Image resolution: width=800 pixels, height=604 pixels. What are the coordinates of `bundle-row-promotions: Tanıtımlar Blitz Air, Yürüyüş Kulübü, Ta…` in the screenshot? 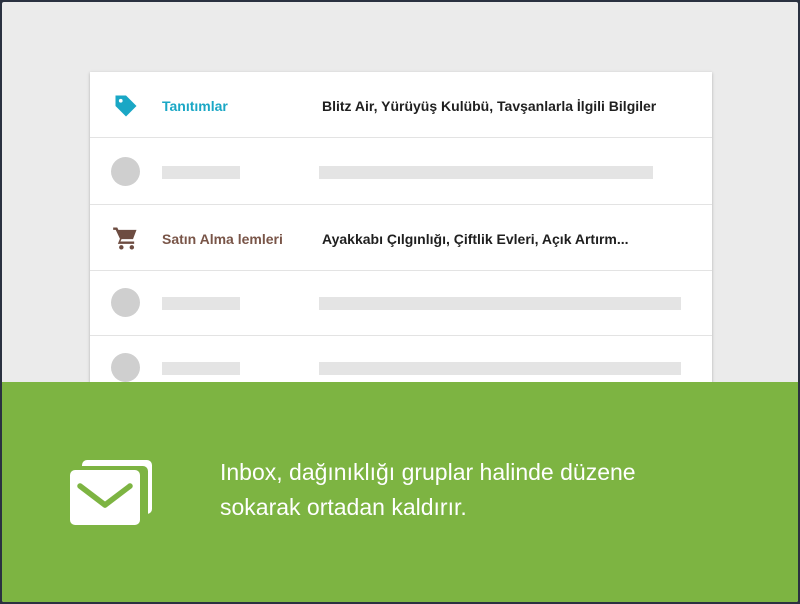 It's located at (401, 105).